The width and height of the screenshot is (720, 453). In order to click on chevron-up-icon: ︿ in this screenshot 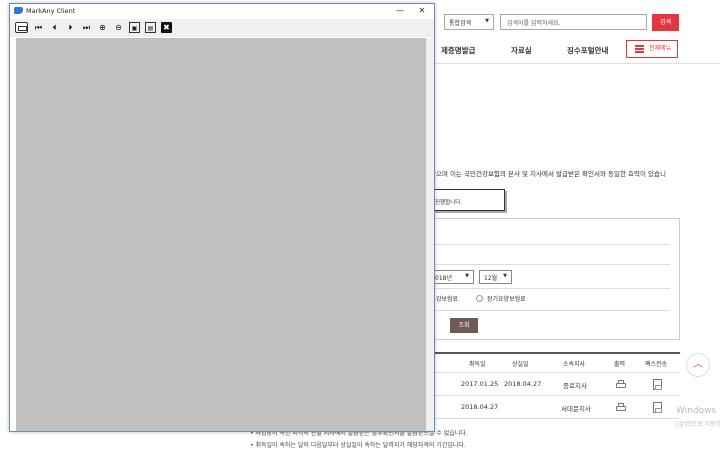, I will do `click(698, 364)`.